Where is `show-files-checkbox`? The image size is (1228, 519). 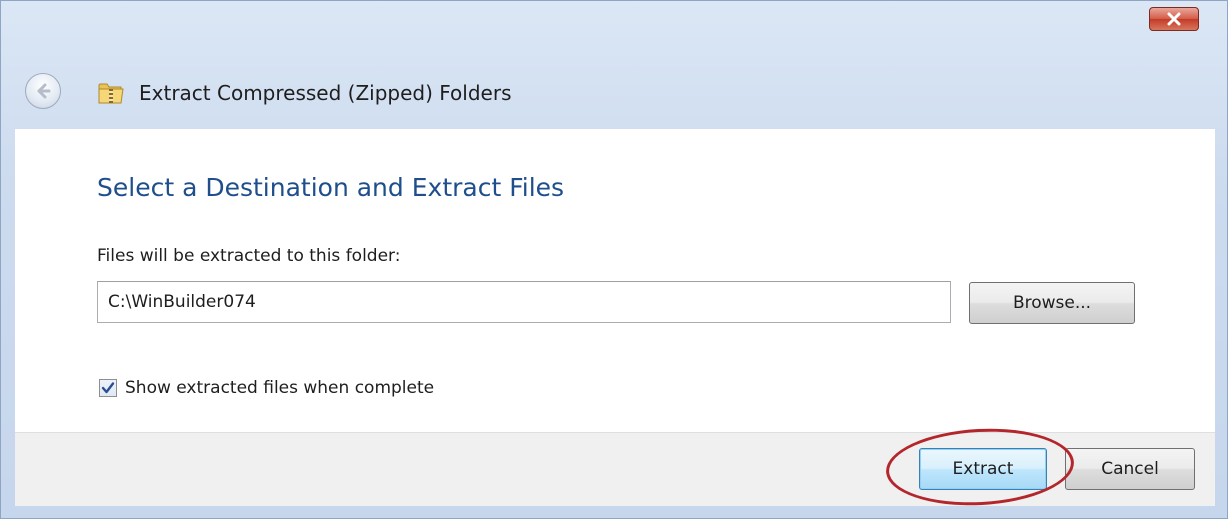
show-files-checkbox is located at coordinates (108, 388).